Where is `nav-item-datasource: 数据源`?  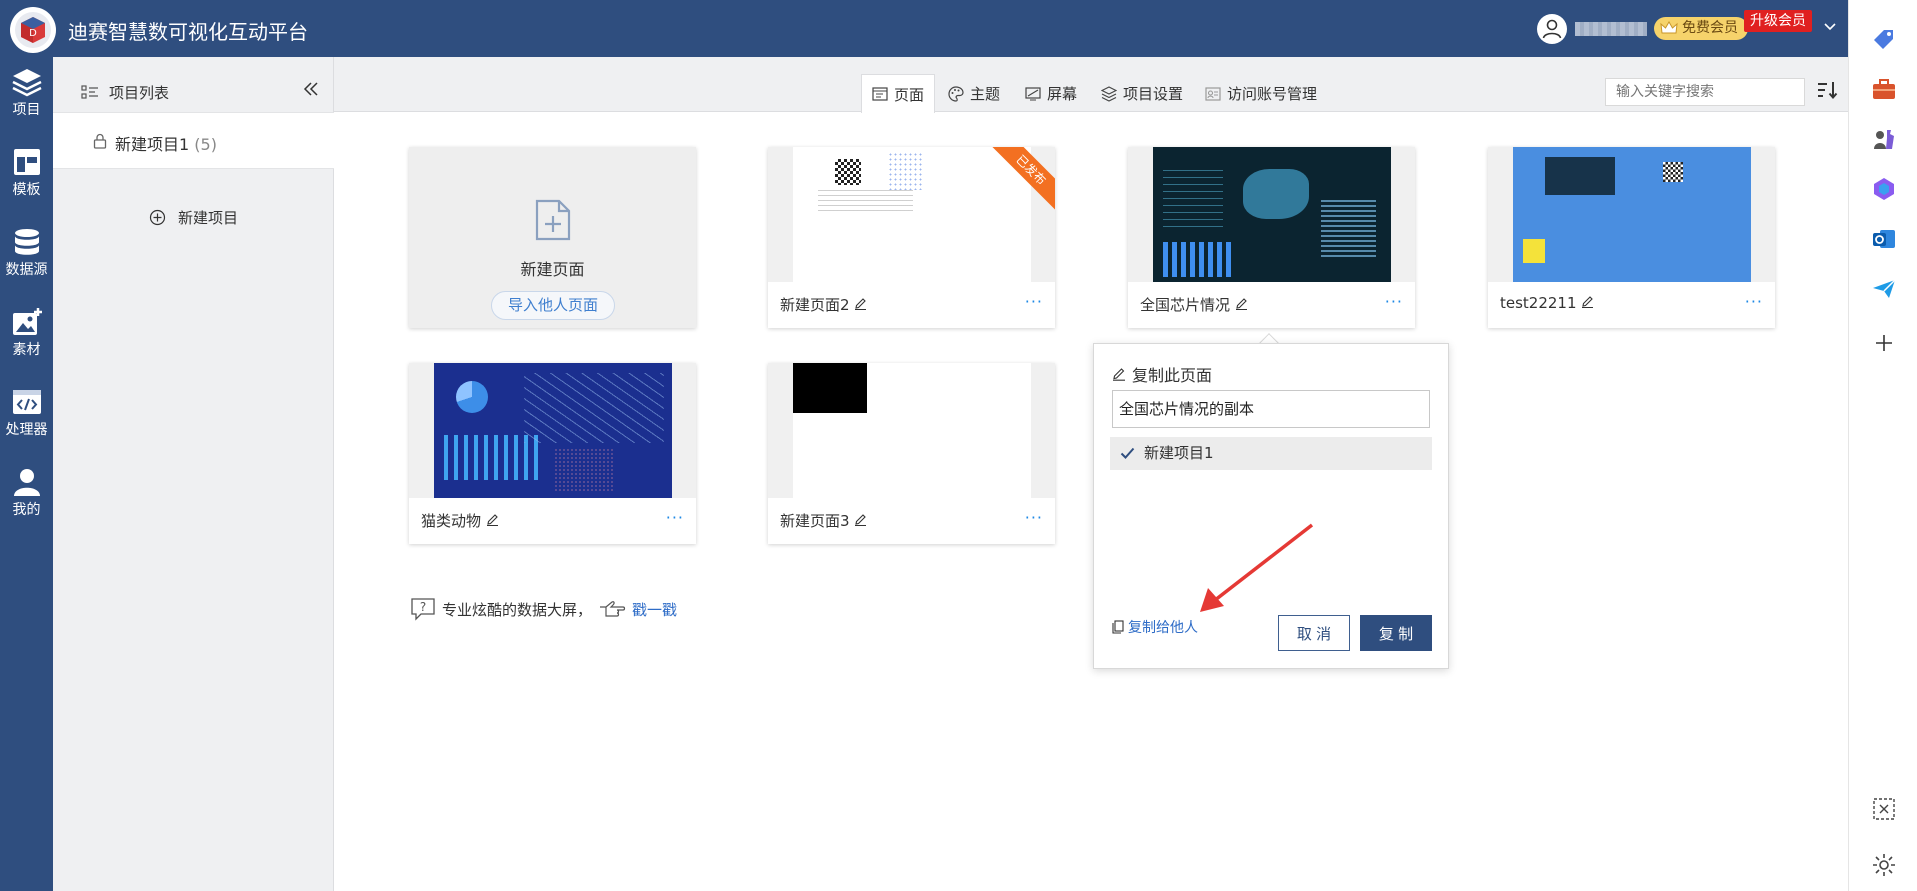
nav-item-datasource: 数据源 is located at coordinates (26, 253).